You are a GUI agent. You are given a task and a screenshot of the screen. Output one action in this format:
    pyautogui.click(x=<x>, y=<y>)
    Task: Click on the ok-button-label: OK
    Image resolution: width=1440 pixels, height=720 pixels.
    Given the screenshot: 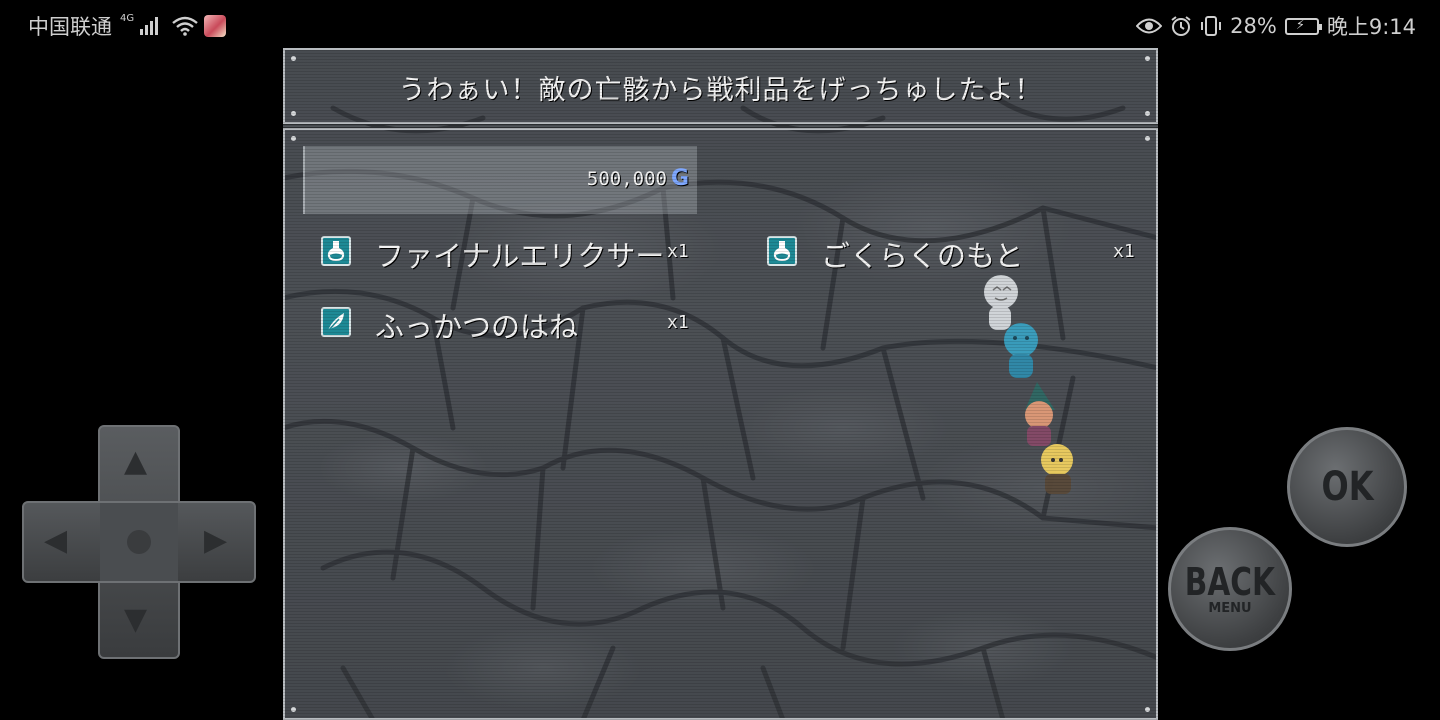 What is the action you would take?
    pyautogui.click(x=1347, y=487)
    